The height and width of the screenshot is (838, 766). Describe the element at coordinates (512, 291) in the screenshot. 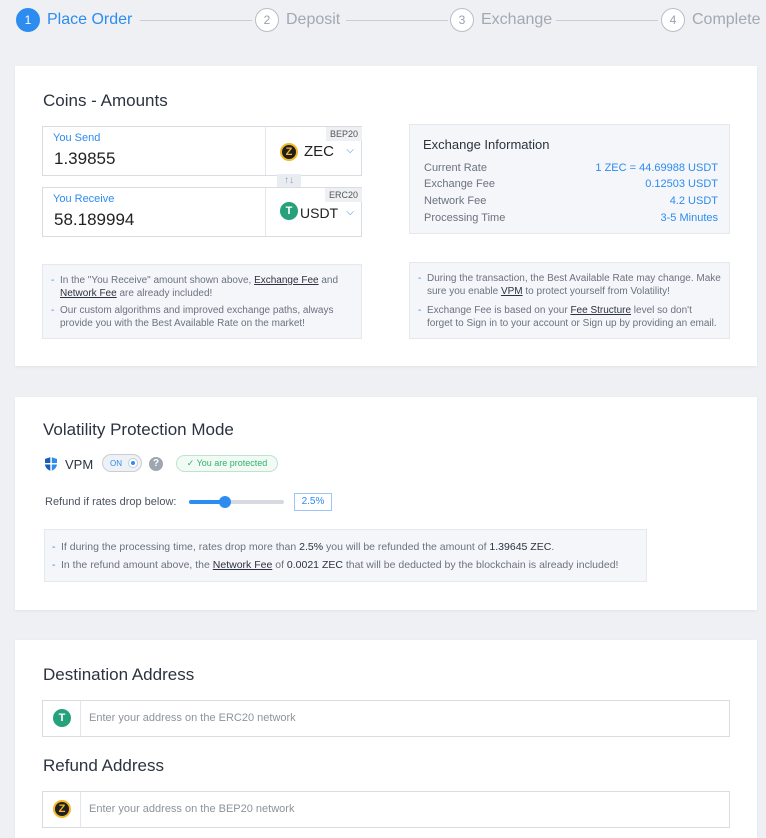

I see `vpm-link: VPM` at that location.